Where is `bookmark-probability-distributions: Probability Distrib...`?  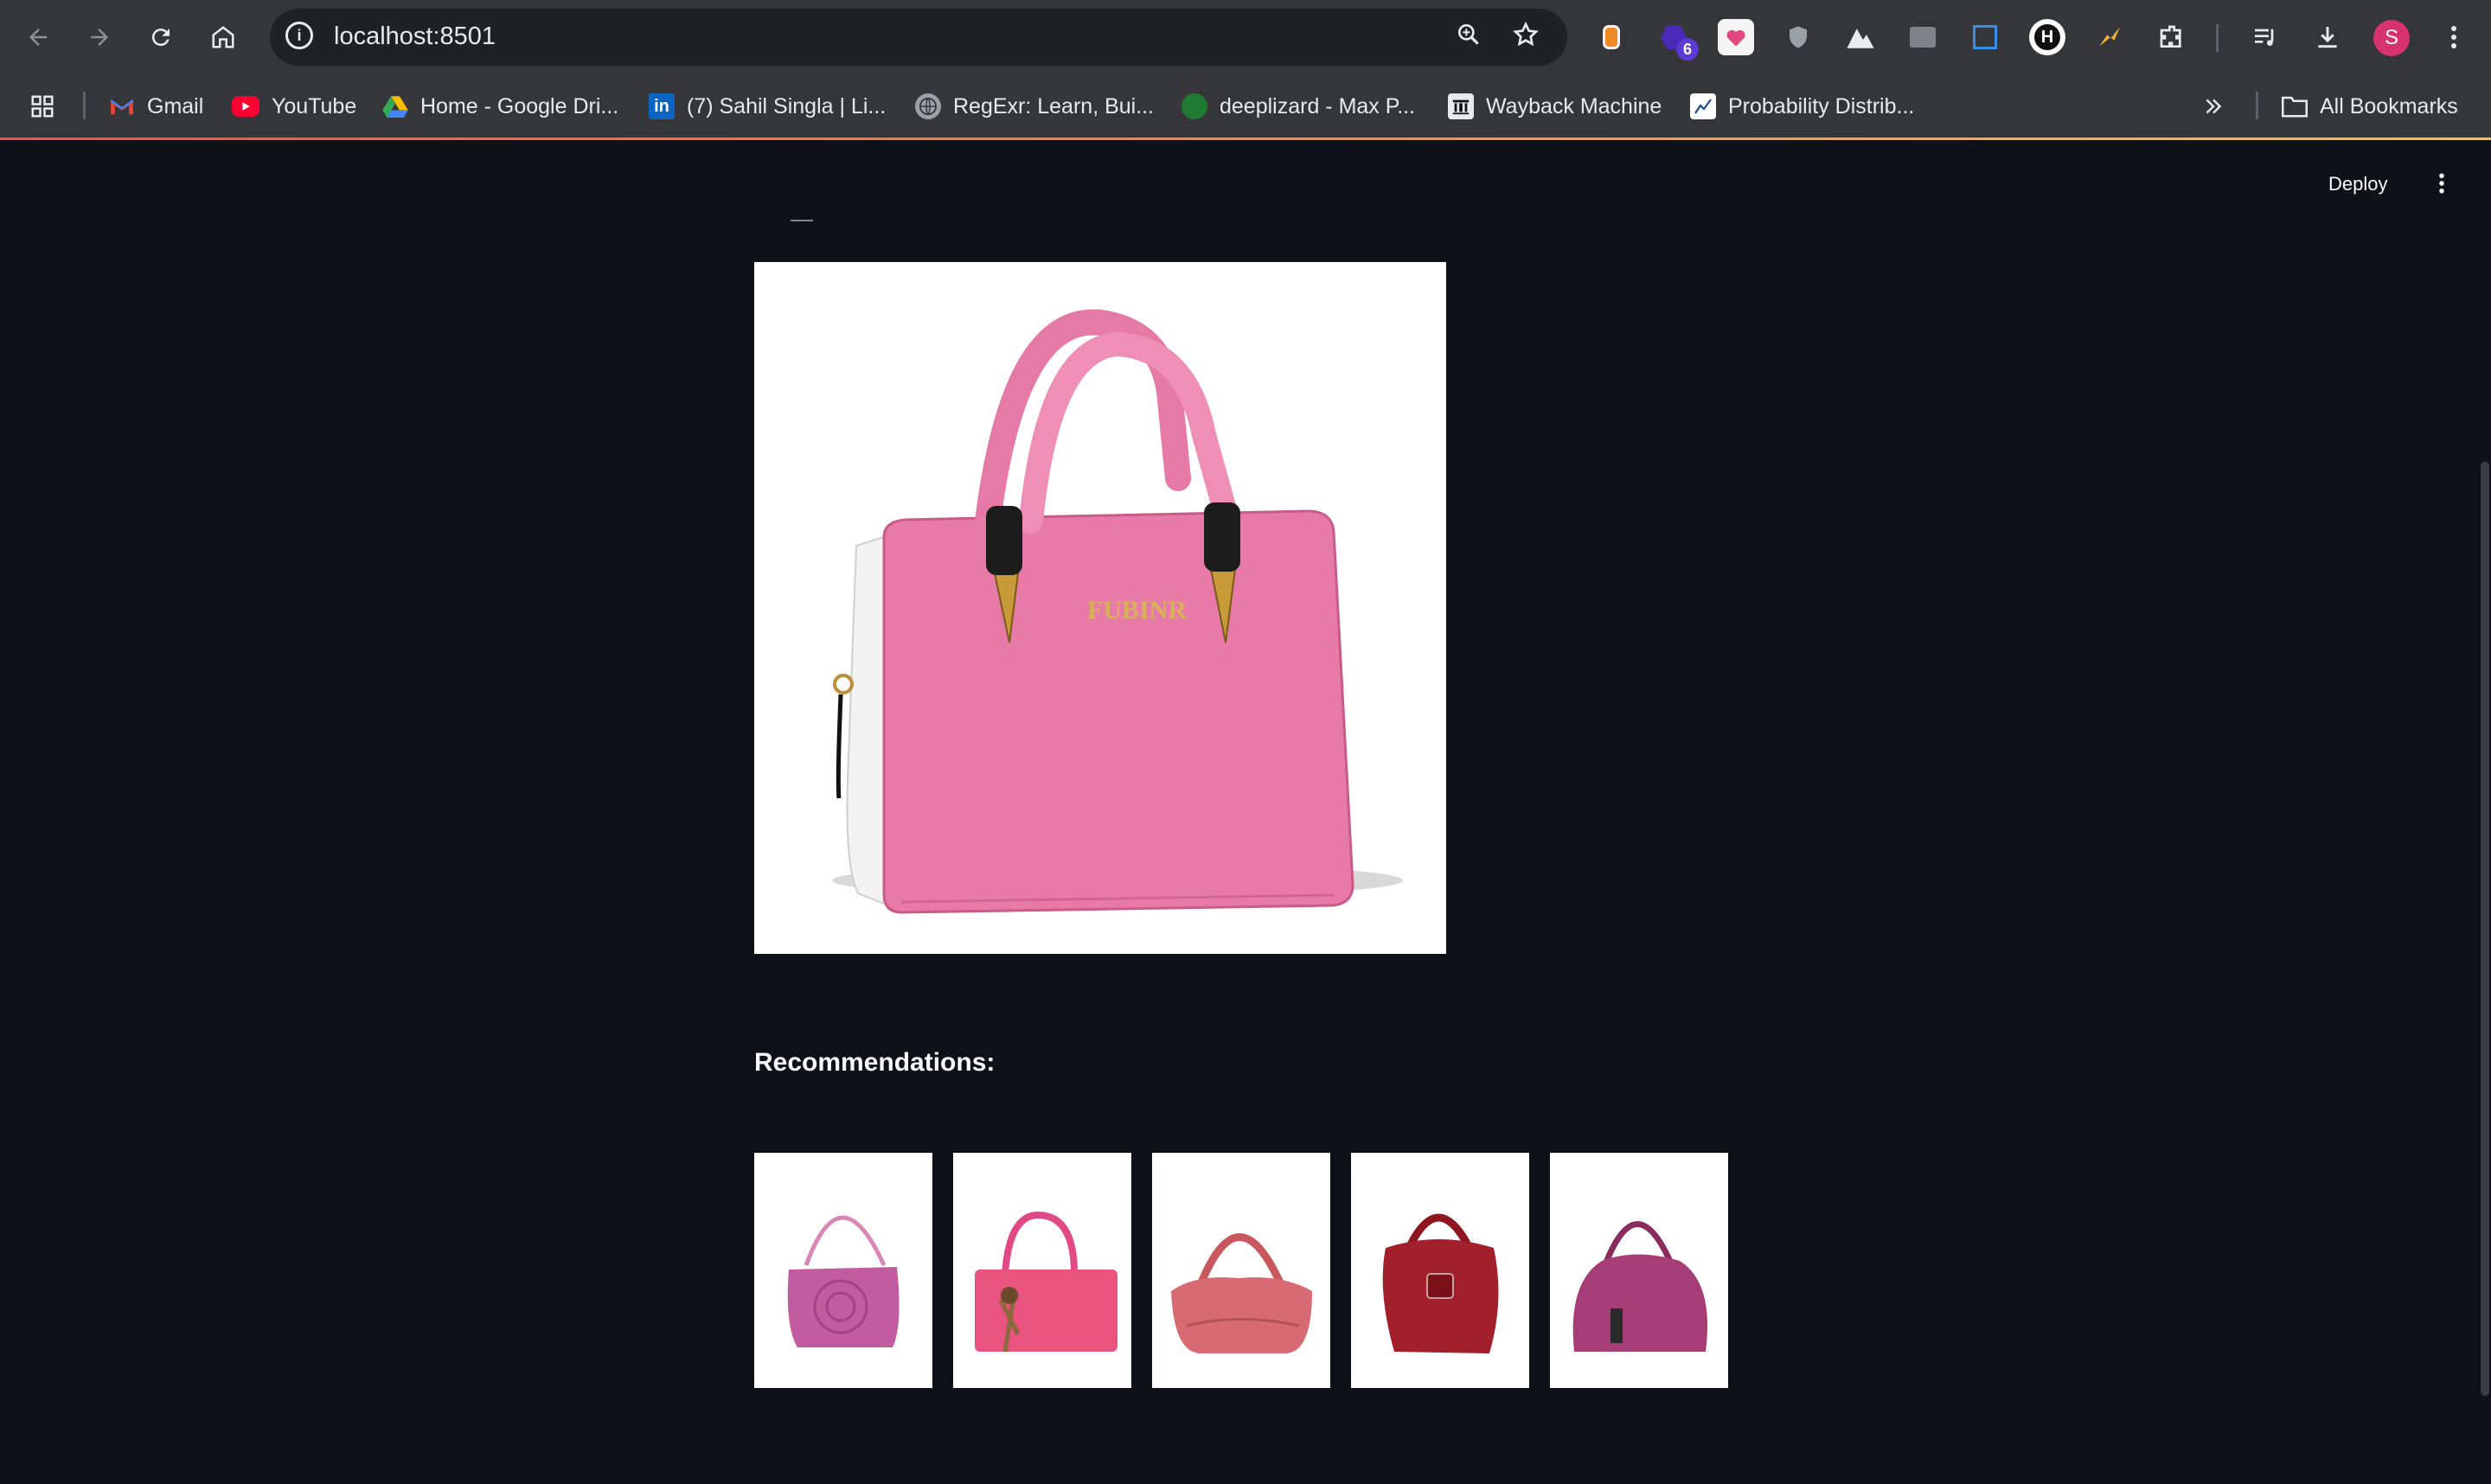
bookmark-probability-distributions: Probability Distrib... is located at coordinates (1802, 106).